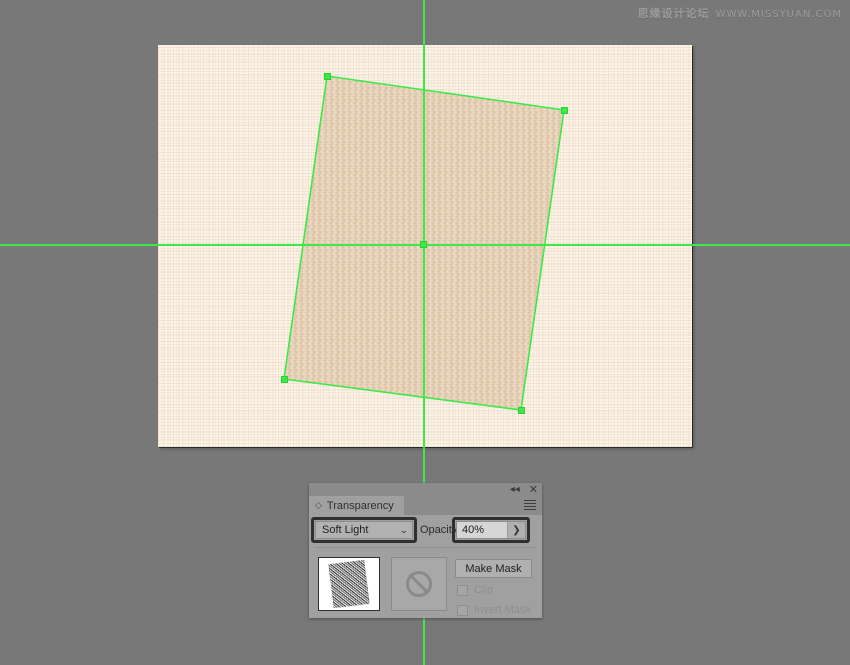 This screenshot has width=850, height=665. Describe the element at coordinates (423, 244) in the screenshot. I see `anchor-center` at that location.